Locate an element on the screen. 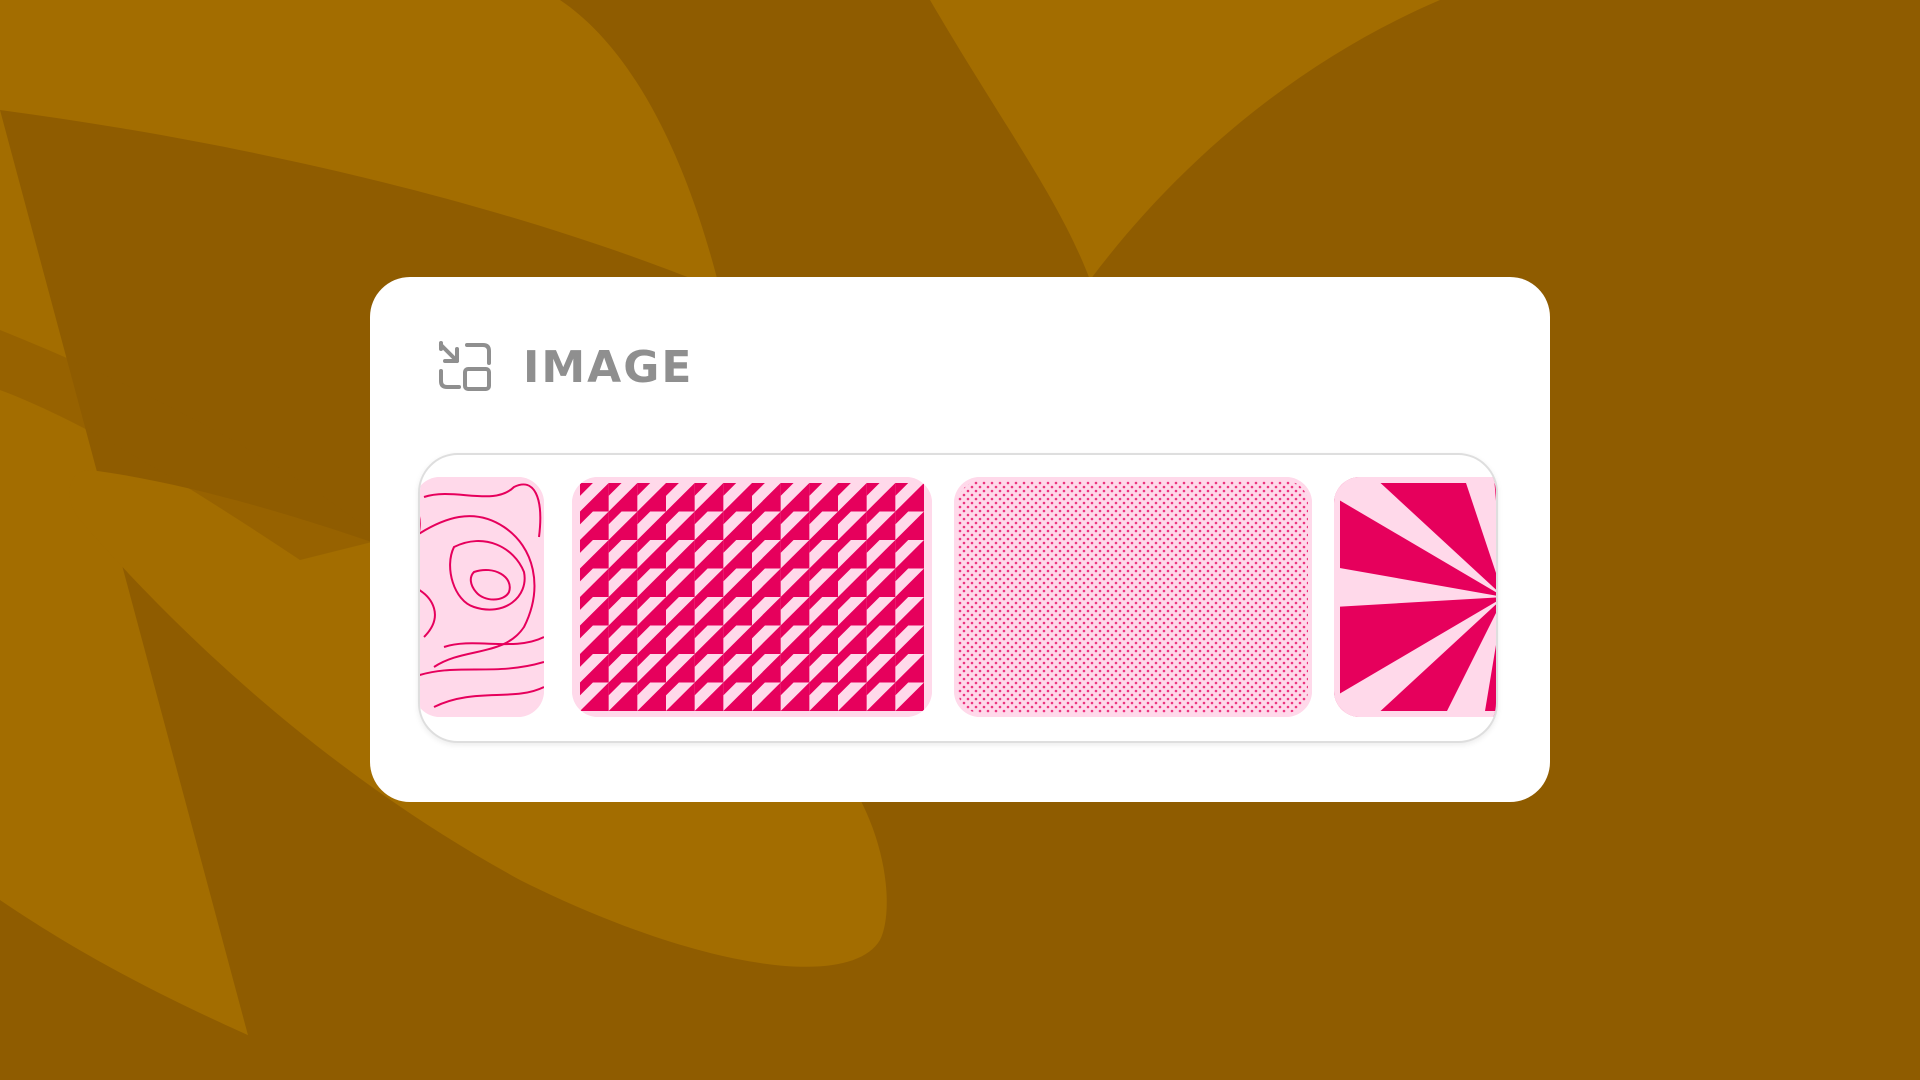 This screenshot has width=1920, height=1080. image-thumbnail-sunburst is located at coordinates (1415, 597).